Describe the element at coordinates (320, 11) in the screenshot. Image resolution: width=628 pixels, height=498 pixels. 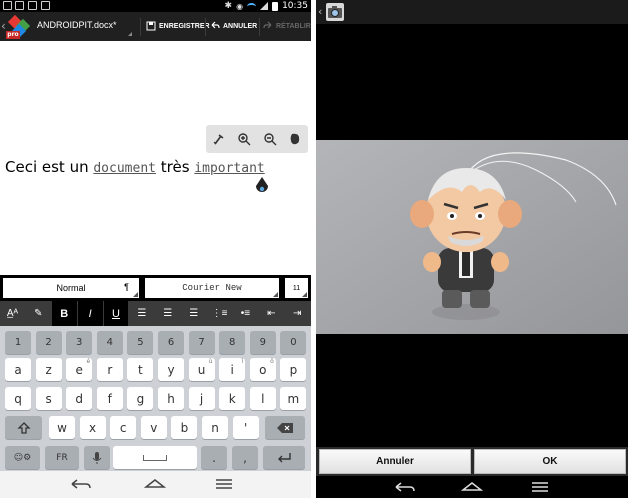
I see `back-chevron-icon: ‹` at that location.